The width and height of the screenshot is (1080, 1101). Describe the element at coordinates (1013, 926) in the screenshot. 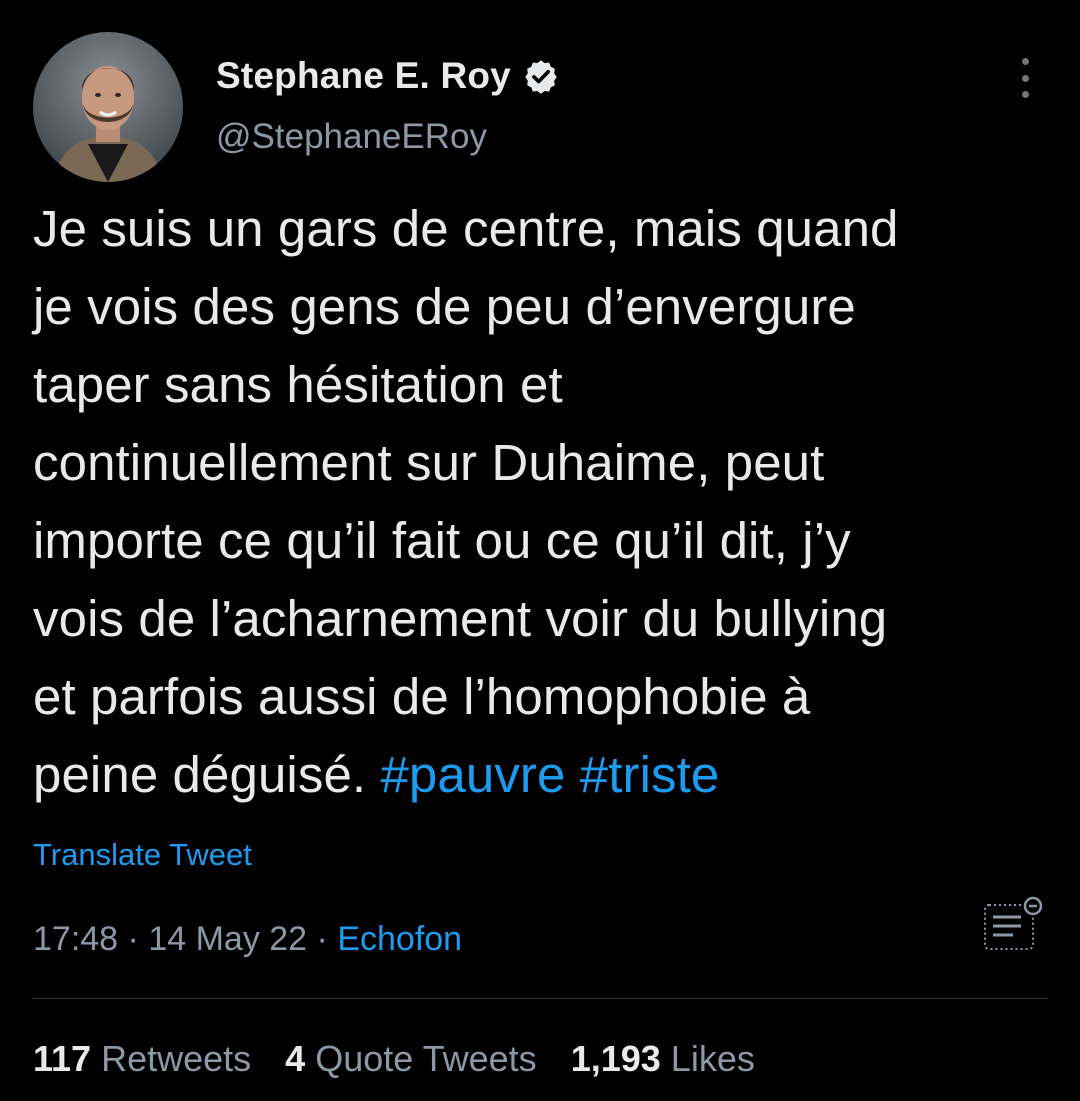

I see `analytics-icon` at that location.